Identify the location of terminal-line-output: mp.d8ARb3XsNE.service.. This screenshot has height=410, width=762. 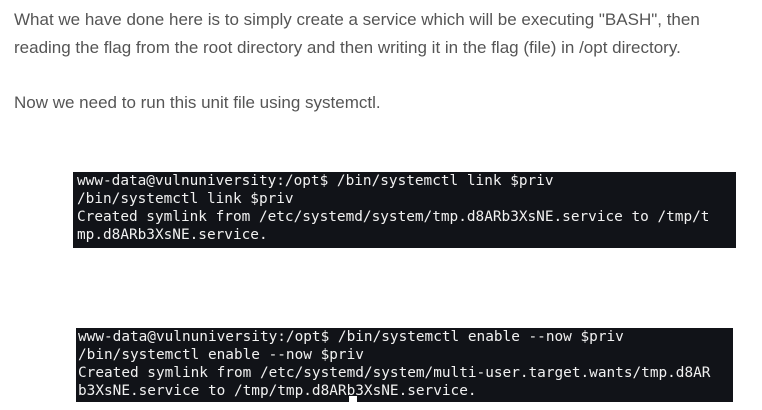
(172, 235).